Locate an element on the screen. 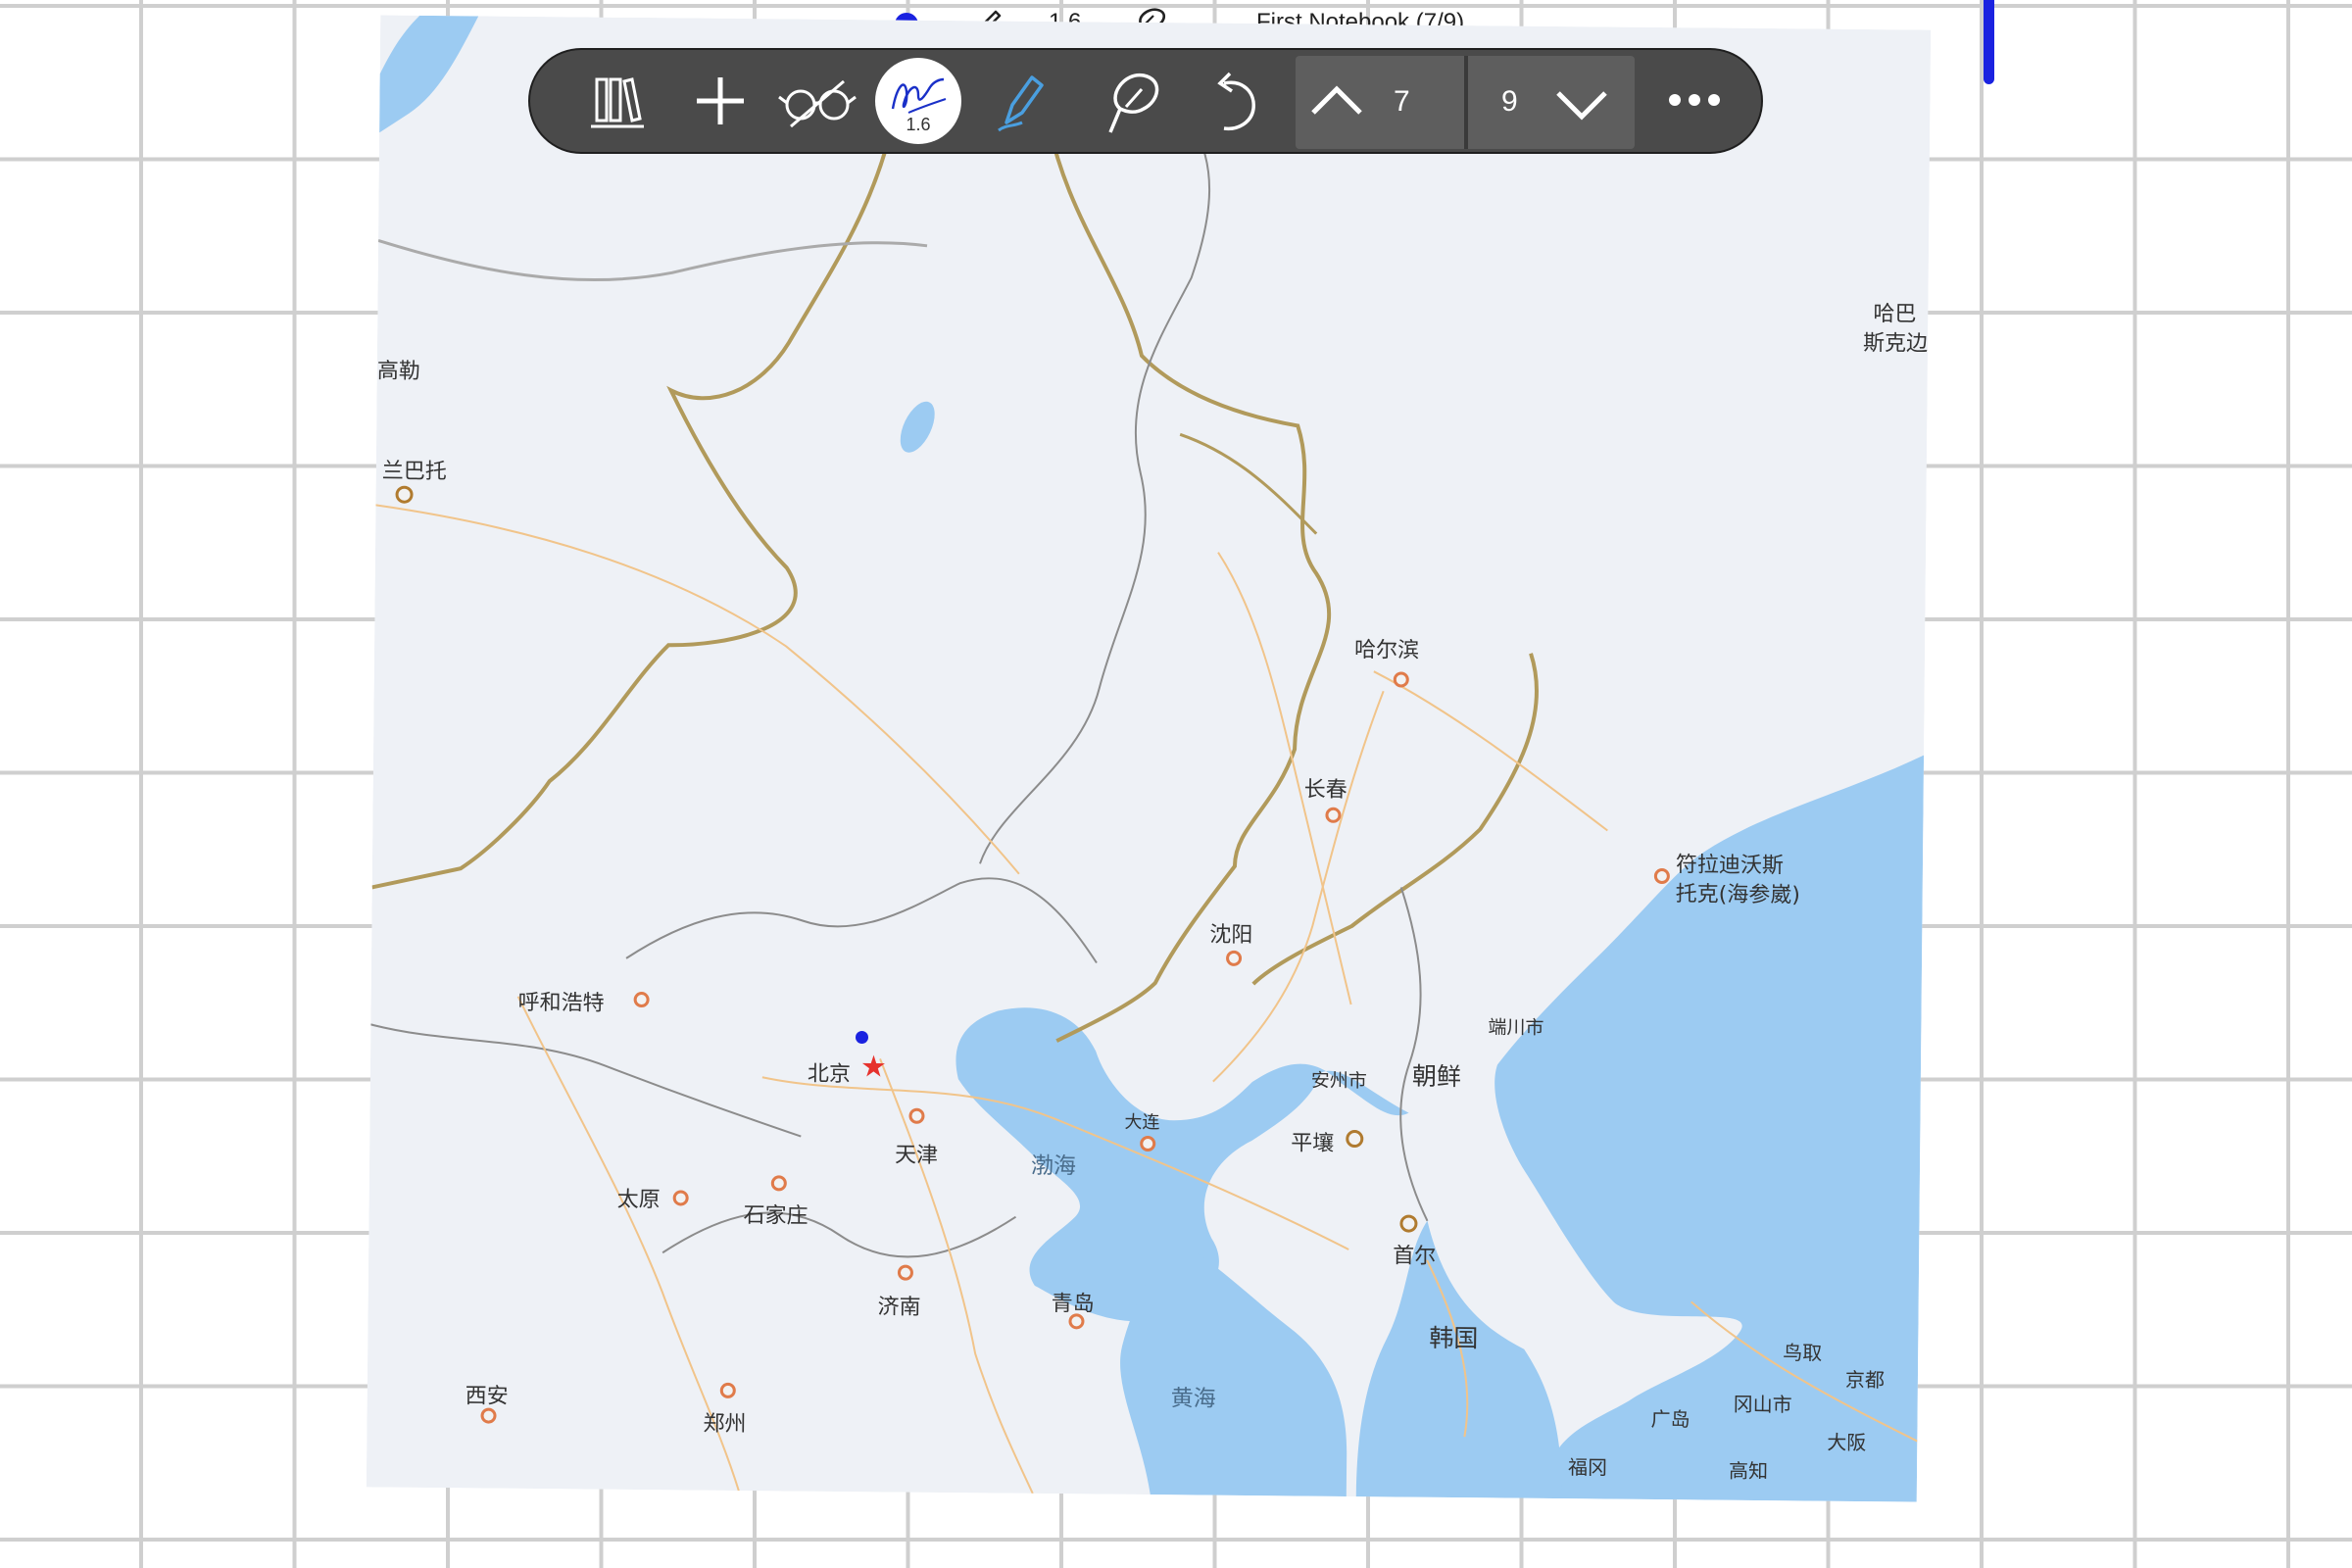 Image resolution: width=2352 pixels, height=1568 pixels. scroll-indicator is located at coordinates (1989, 42).